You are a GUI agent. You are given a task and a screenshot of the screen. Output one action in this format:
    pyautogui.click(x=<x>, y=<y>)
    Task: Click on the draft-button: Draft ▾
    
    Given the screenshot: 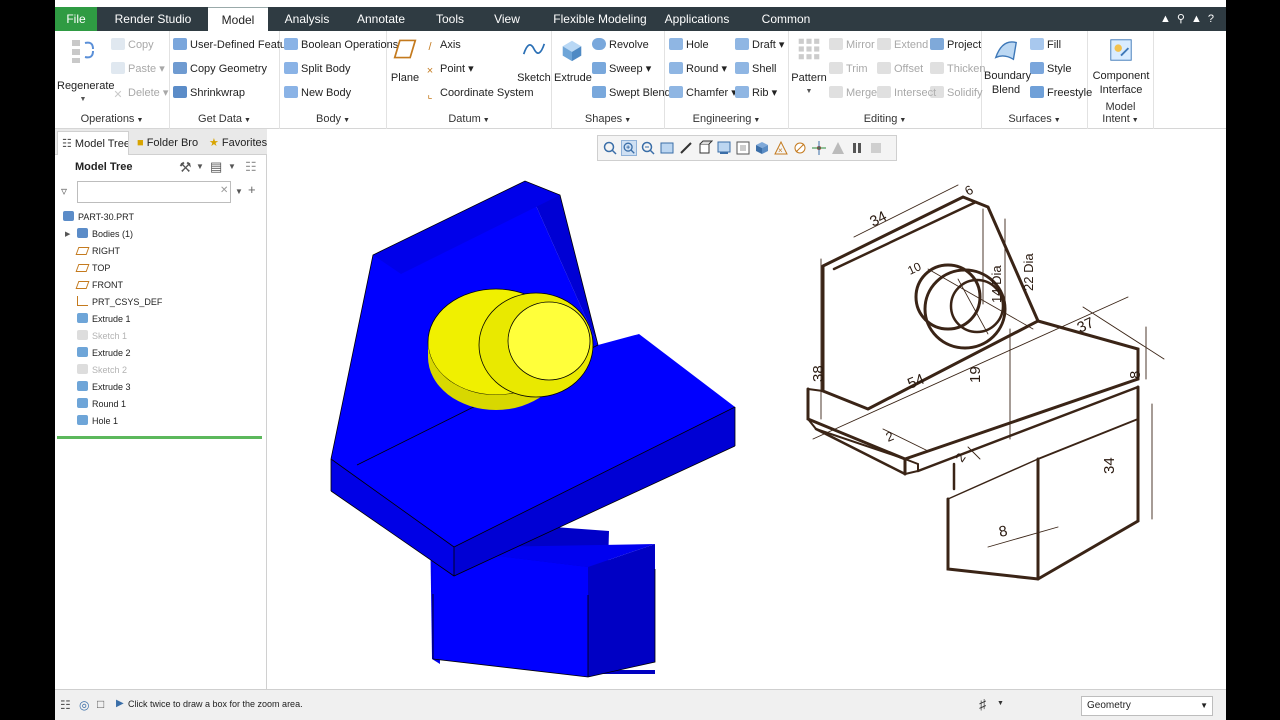 What is the action you would take?
    pyautogui.click(x=759, y=45)
    